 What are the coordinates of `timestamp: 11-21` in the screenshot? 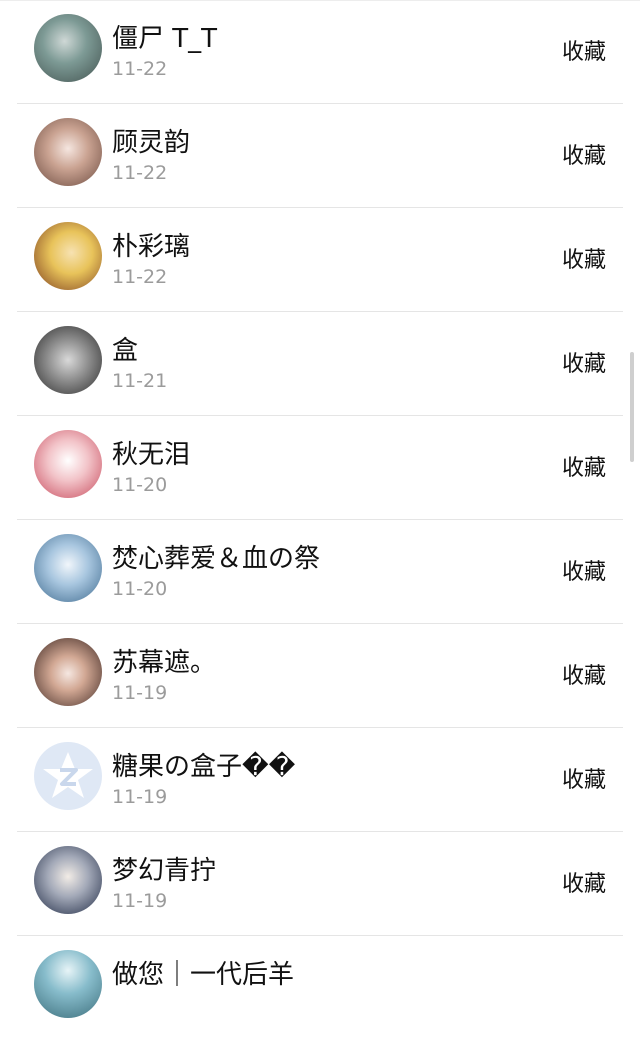 It's located at (140, 381).